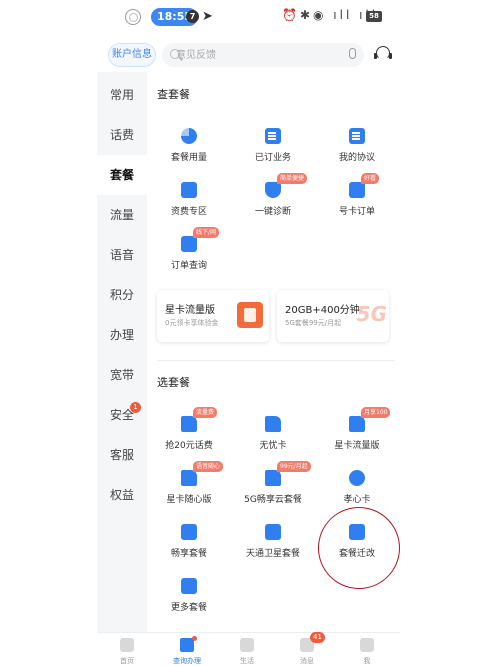 This screenshot has width=500, height=666. I want to click on nav-home: 首页, so click(127, 649).